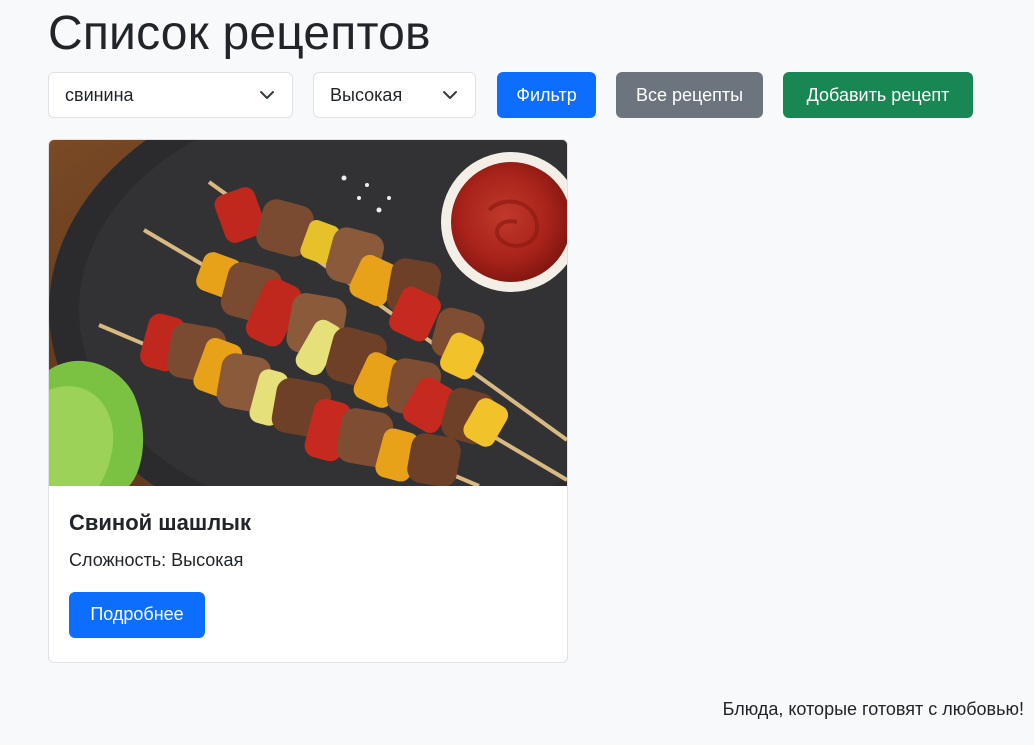 This screenshot has width=1034, height=745. I want to click on footer-text: Блюда, которые готовят с любовью!, so click(873, 709).